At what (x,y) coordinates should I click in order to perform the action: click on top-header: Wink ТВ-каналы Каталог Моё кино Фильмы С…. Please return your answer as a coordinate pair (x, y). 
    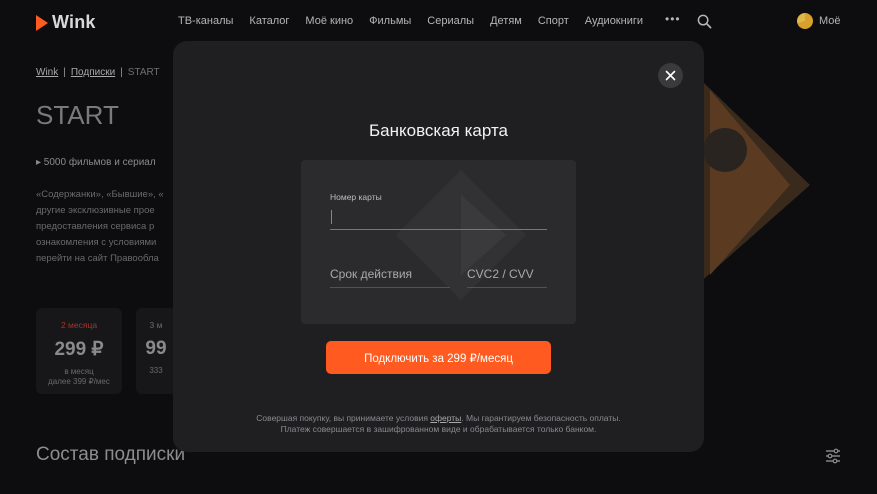
    Looking at the image, I should click on (438, 21).